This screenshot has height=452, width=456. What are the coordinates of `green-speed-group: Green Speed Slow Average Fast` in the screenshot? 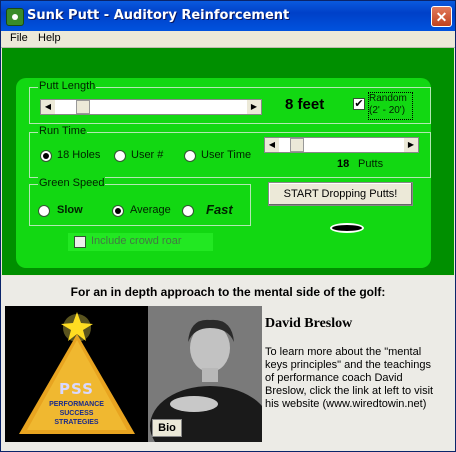 It's located at (140, 201).